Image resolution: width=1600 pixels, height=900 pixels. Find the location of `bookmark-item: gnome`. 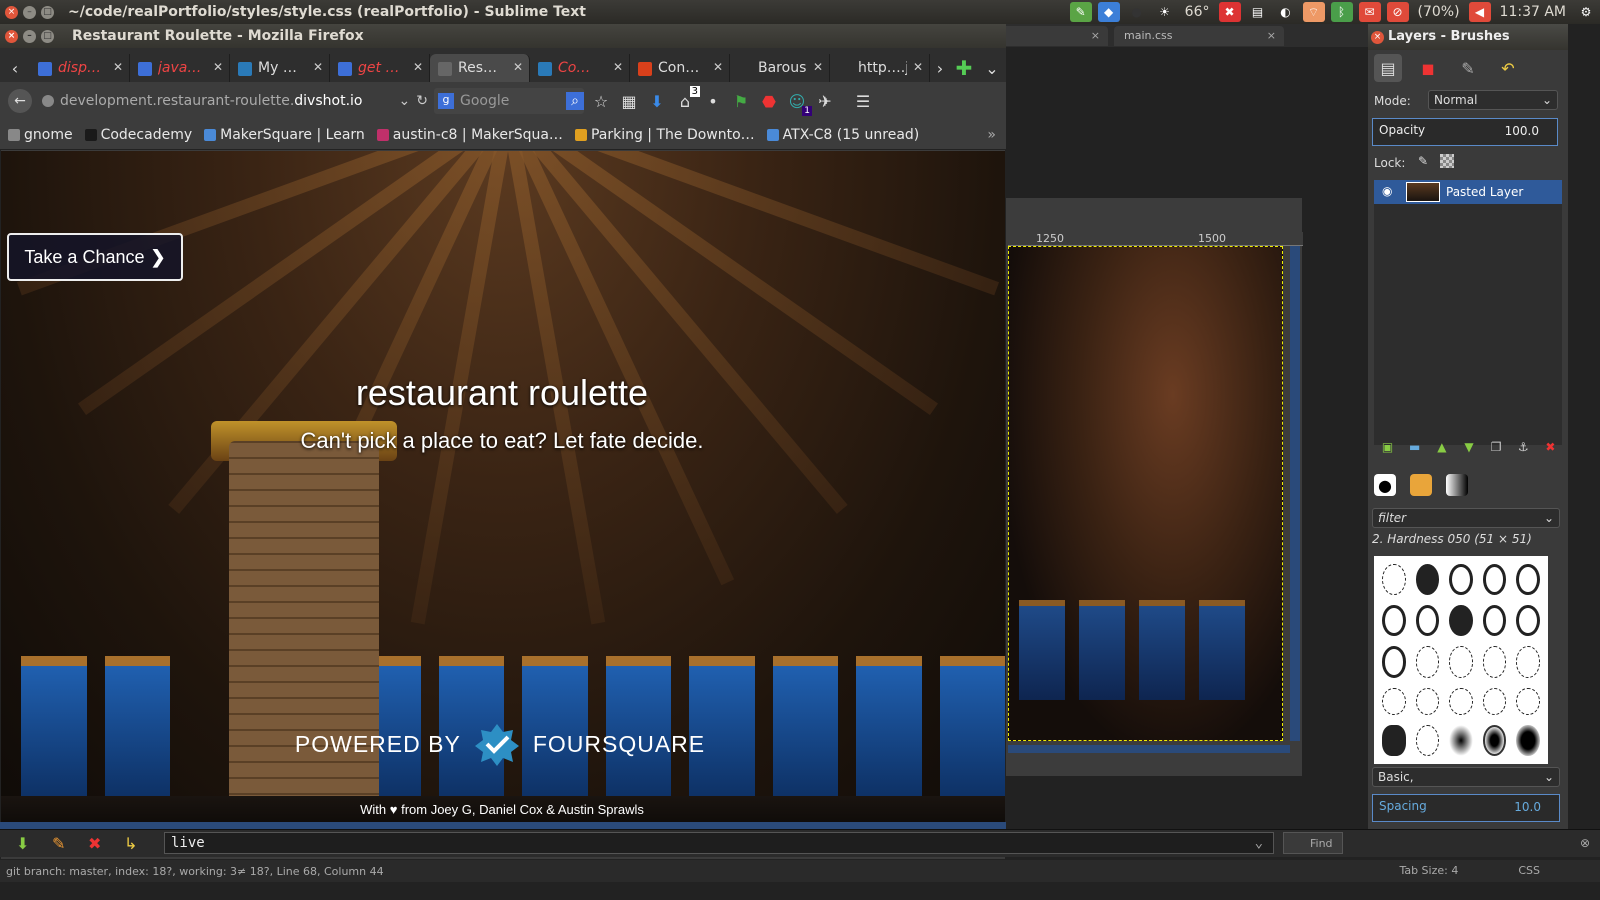

bookmark-item: gnome is located at coordinates (40, 135).